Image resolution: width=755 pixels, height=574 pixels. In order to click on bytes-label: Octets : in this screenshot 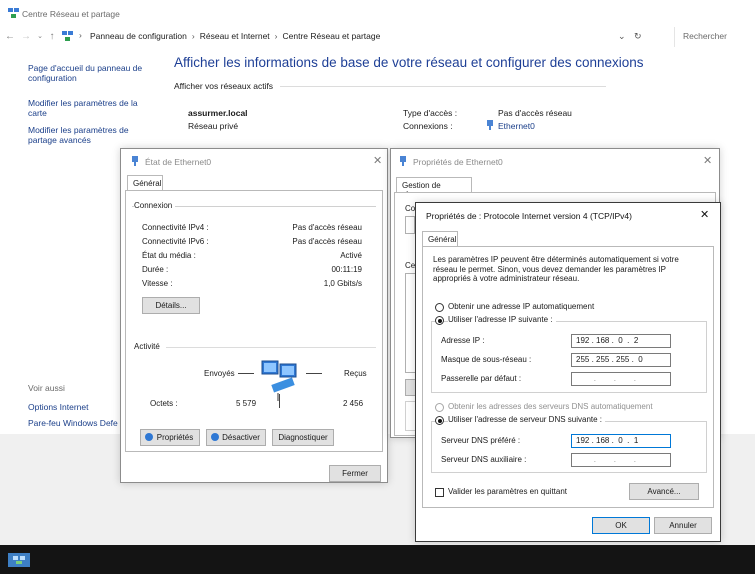, I will do `click(164, 403)`.